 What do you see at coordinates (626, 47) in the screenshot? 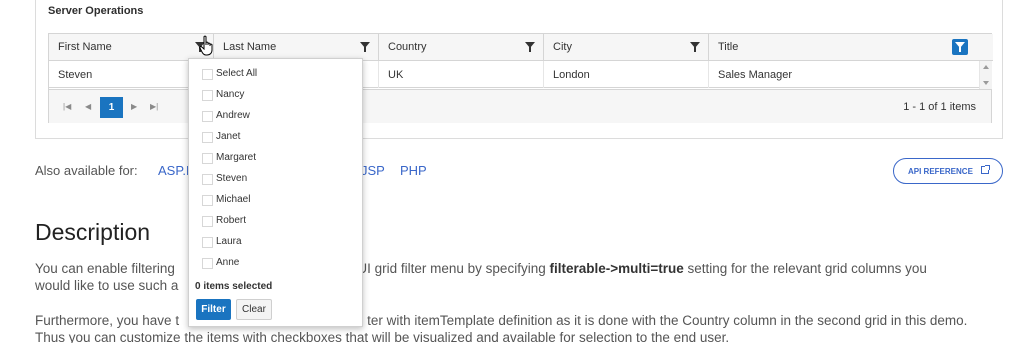
I see `column-header-city: City` at bounding box center [626, 47].